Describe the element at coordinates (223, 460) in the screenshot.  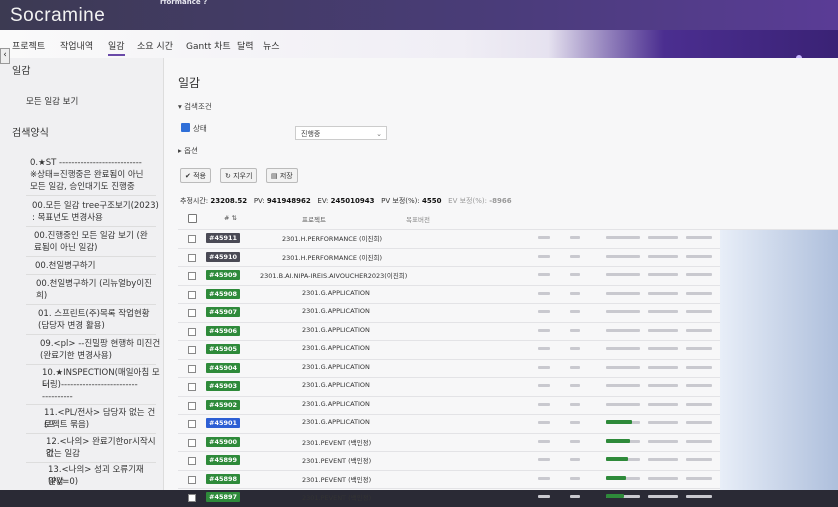
I see `issue-id-link: #45899` at that location.